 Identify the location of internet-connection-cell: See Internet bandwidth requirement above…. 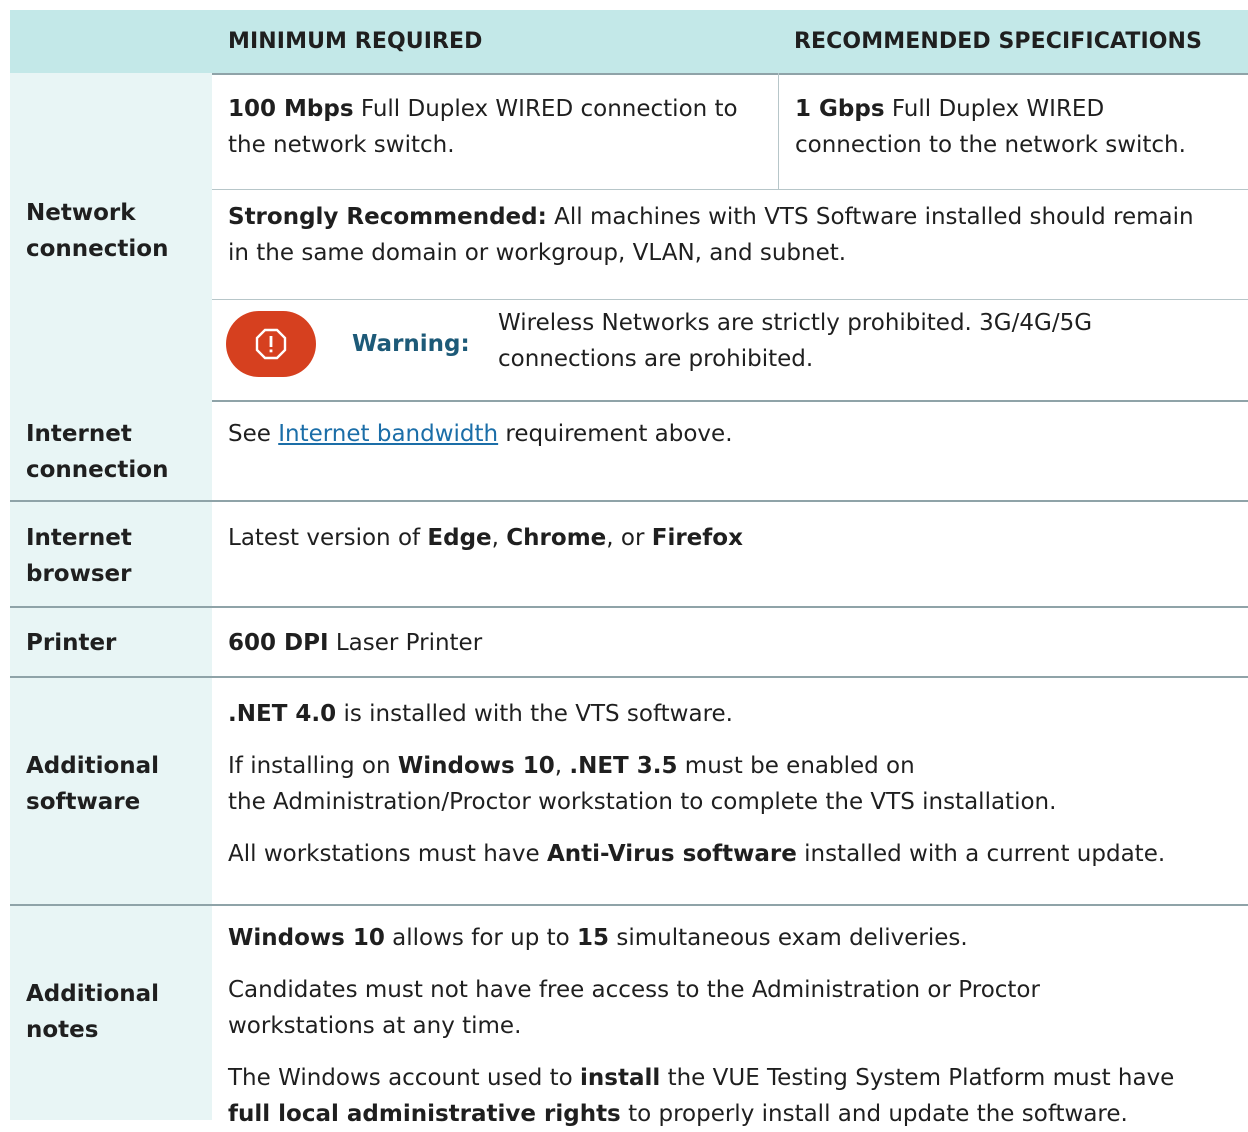
(480, 434).